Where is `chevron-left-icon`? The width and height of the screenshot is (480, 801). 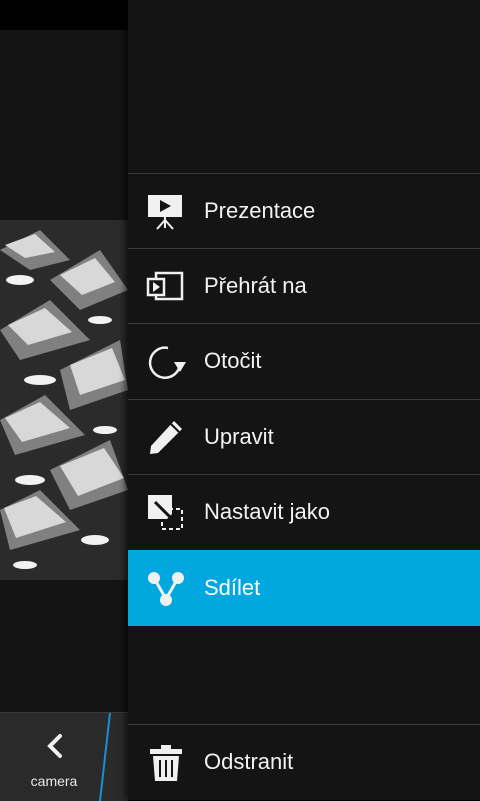 chevron-left-icon is located at coordinates (54, 746).